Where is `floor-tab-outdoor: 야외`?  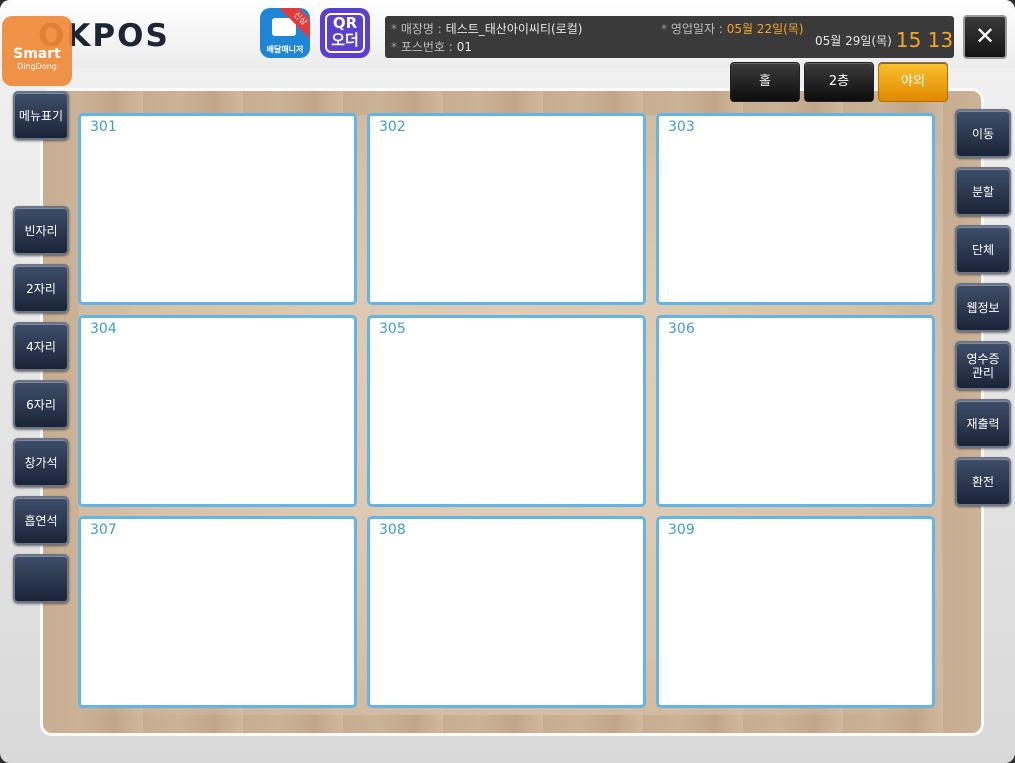
floor-tab-outdoor: 야외 is located at coordinates (913, 82).